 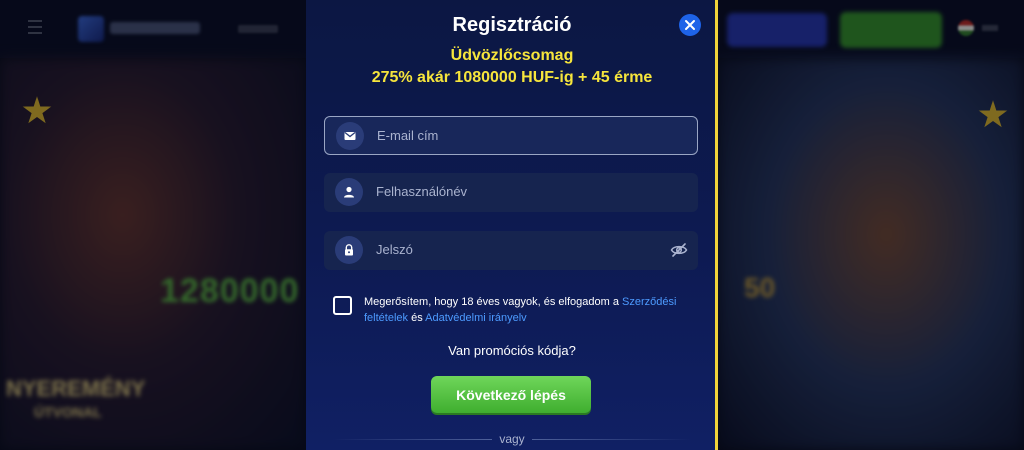 I want to click on password-field, so click(x=511, y=250).